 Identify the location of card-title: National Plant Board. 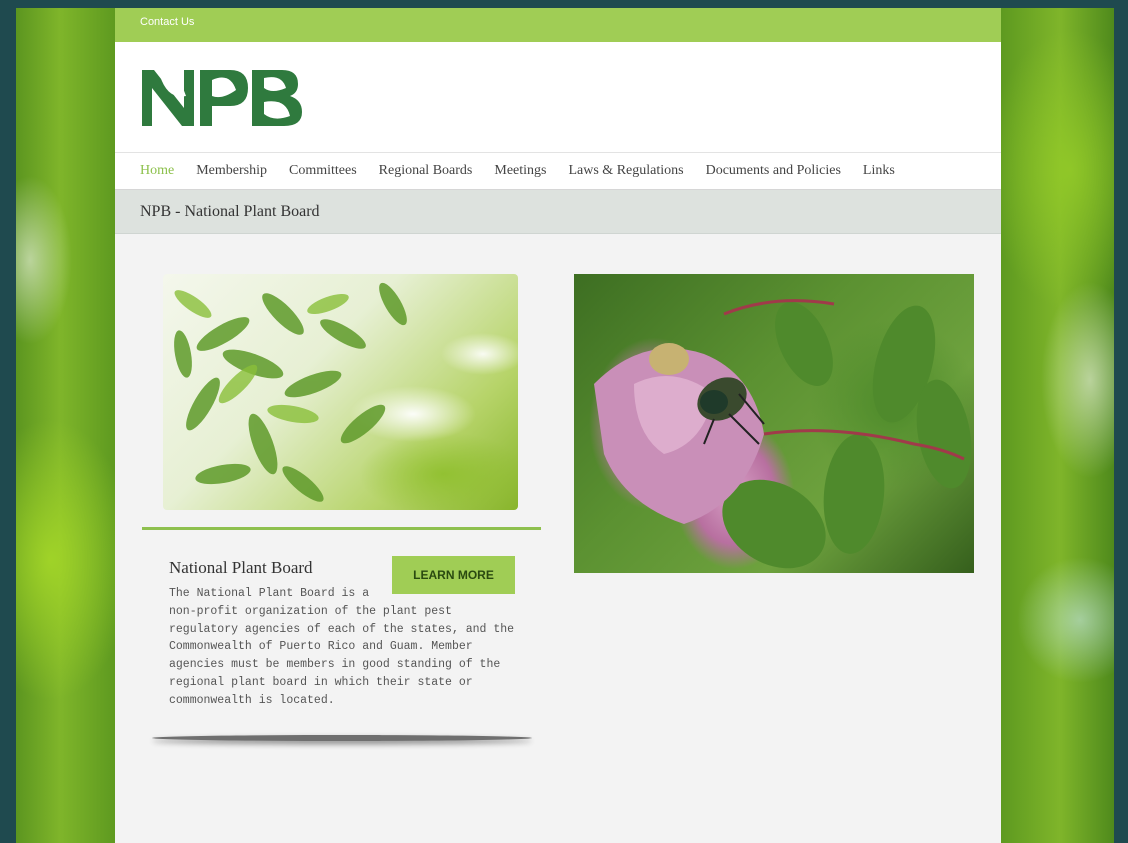
(241, 567).